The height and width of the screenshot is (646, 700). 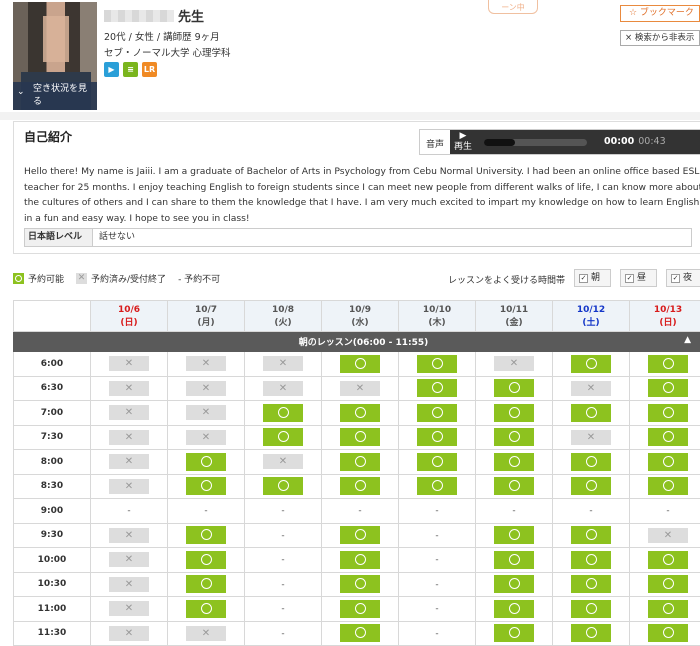 I want to click on pref-night-checkbox: ✓夜, so click(x=683, y=278).